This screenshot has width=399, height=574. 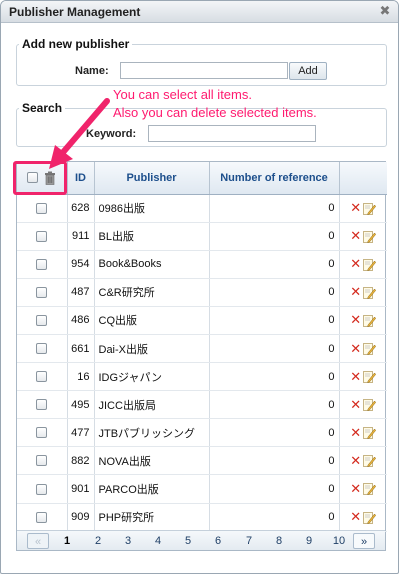 What do you see at coordinates (339, 541) in the screenshot?
I see `page-link: 10` at bounding box center [339, 541].